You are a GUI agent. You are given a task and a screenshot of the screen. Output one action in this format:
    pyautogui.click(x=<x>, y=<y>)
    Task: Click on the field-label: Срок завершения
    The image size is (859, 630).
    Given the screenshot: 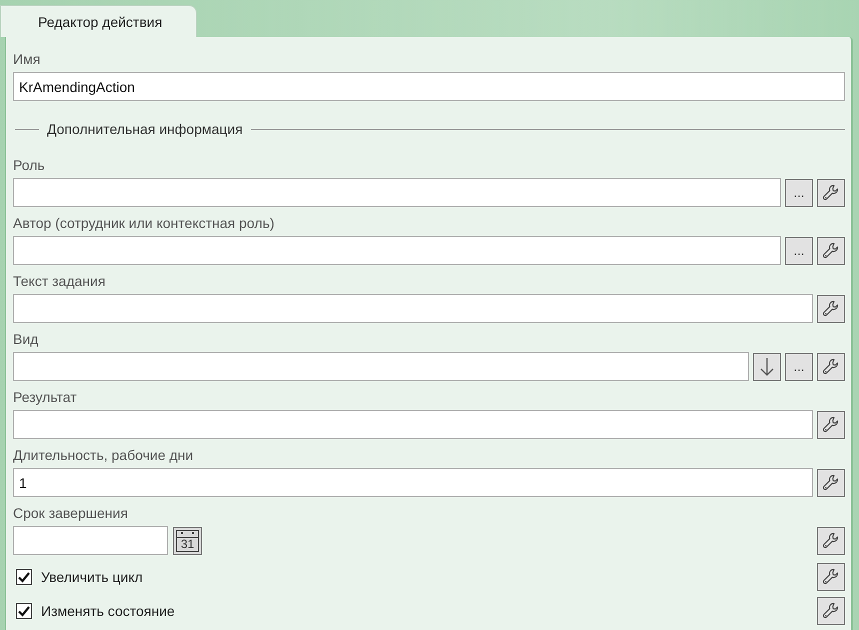 What is the action you would take?
    pyautogui.click(x=71, y=513)
    